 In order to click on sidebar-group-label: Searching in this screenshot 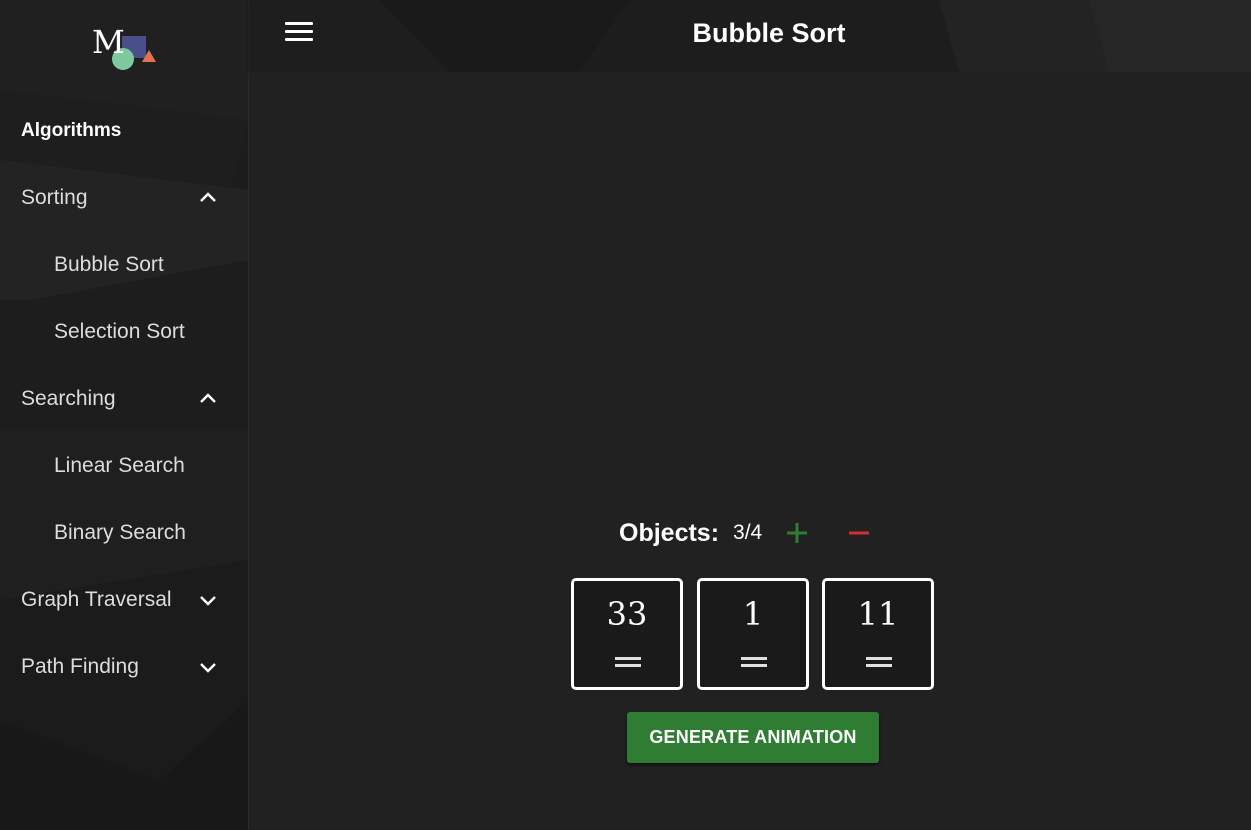, I will do `click(68, 398)`.